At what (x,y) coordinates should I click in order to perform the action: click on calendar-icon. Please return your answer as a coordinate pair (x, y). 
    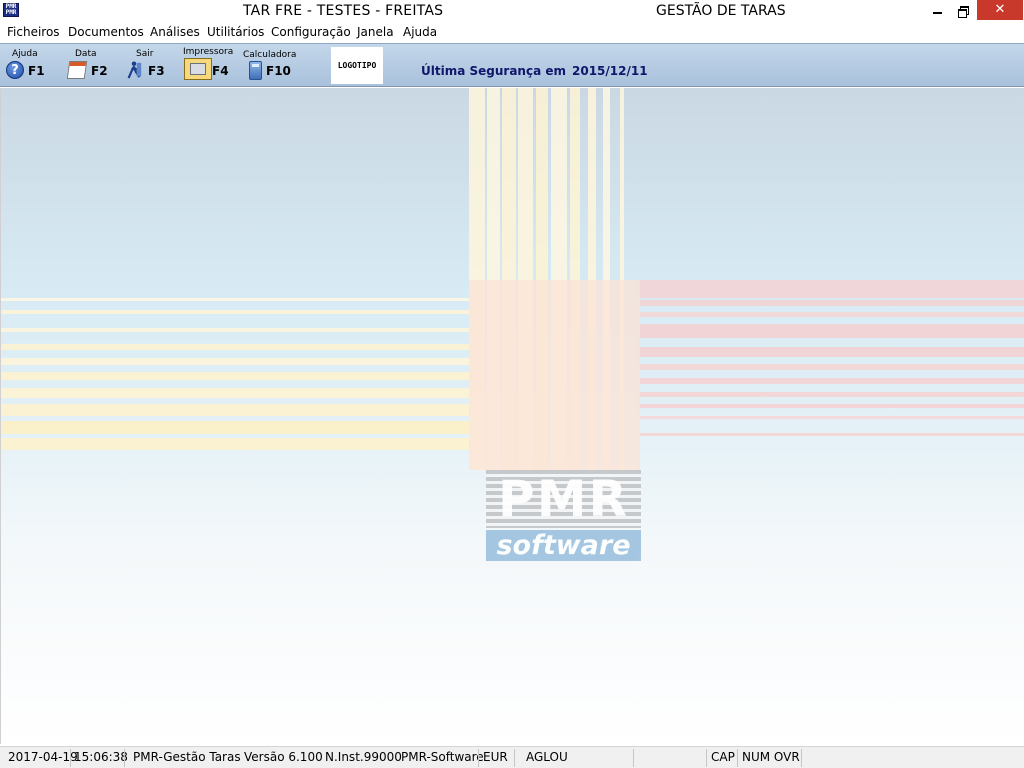
    Looking at the image, I should click on (77, 70).